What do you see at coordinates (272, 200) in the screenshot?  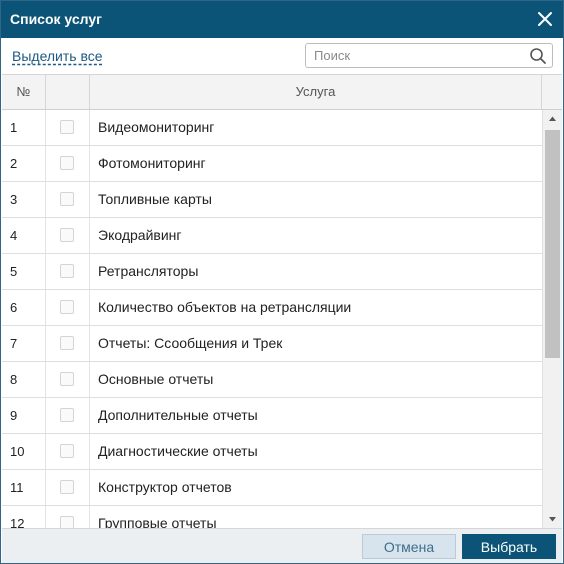 I see `table-row: 3 Топливные карты` at bounding box center [272, 200].